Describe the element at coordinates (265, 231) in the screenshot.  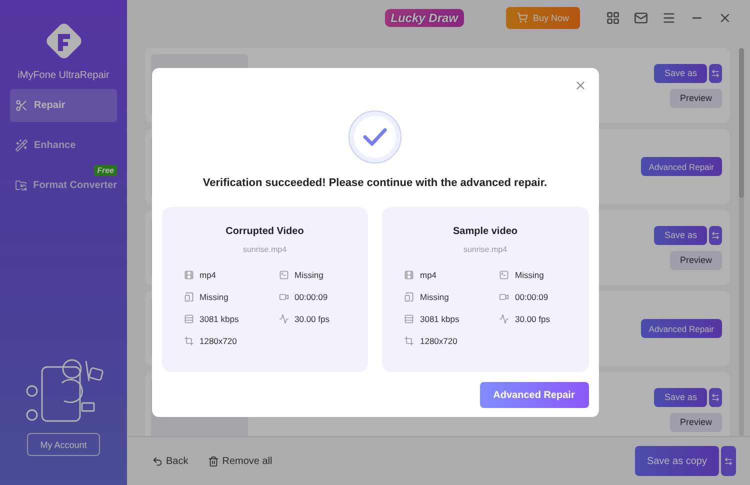
I see `panel-title: Corrupted Video` at that location.